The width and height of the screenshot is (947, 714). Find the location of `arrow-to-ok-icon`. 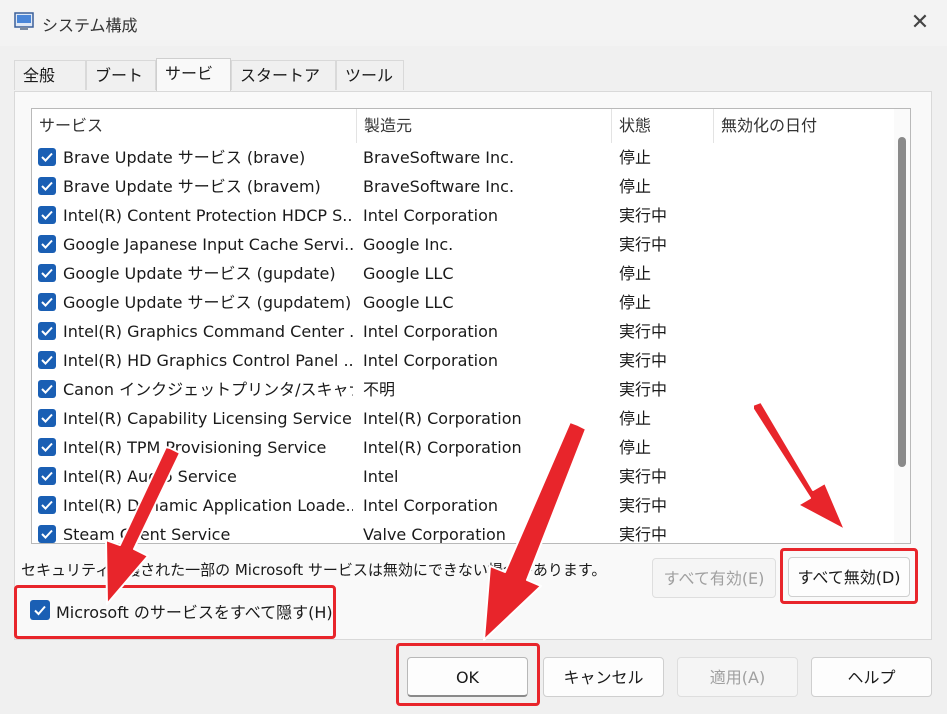

arrow-to-ok-icon is located at coordinates (535, 531).